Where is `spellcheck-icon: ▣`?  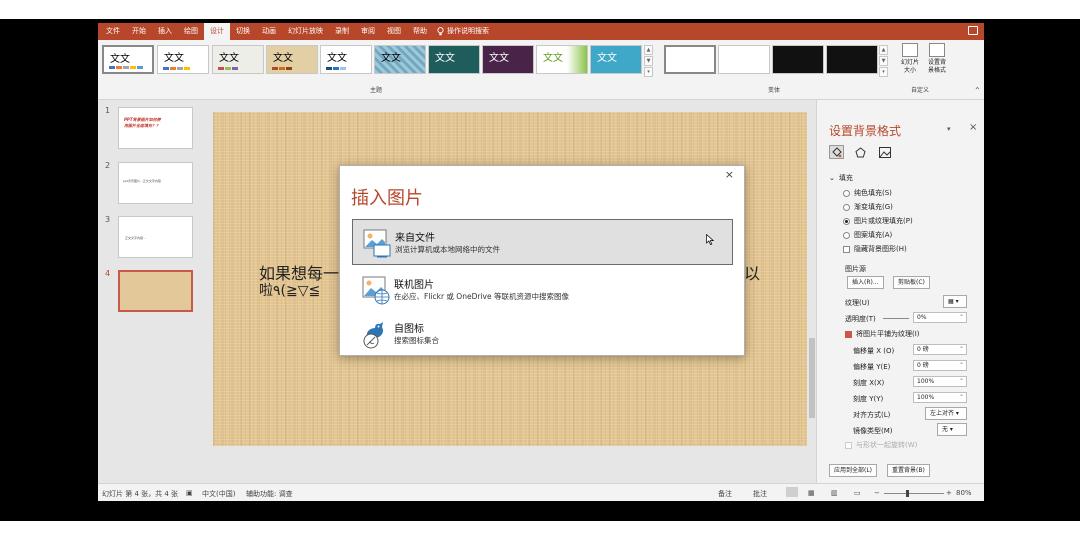
spellcheck-icon: ▣ is located at coordinates (189, 493).